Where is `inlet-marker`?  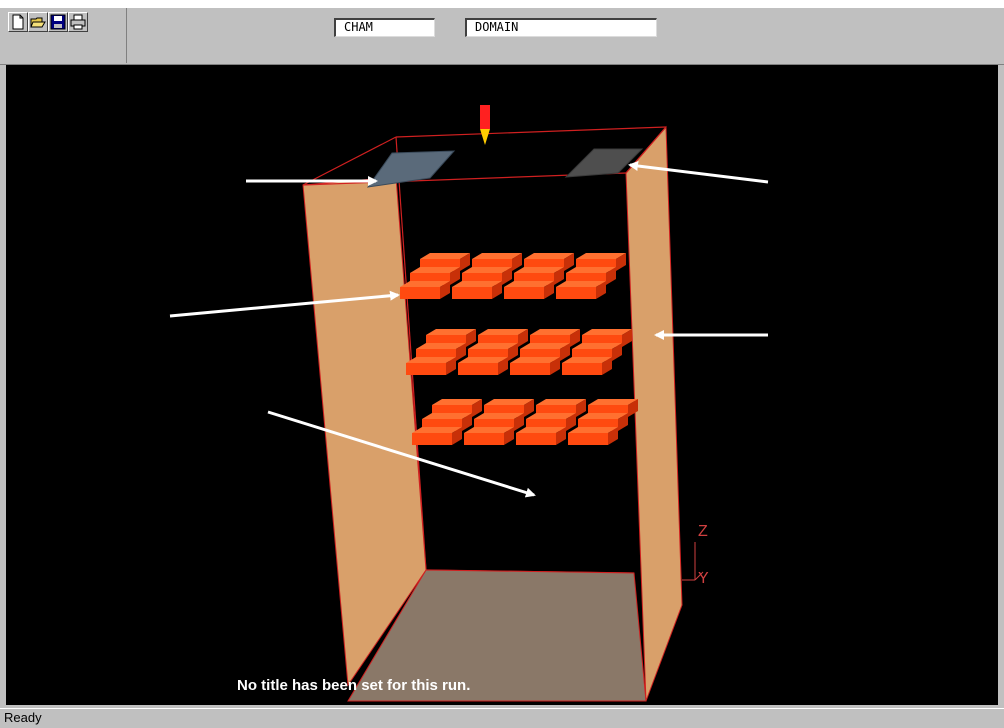 inlet-marker is located at coordinates (485, 125).